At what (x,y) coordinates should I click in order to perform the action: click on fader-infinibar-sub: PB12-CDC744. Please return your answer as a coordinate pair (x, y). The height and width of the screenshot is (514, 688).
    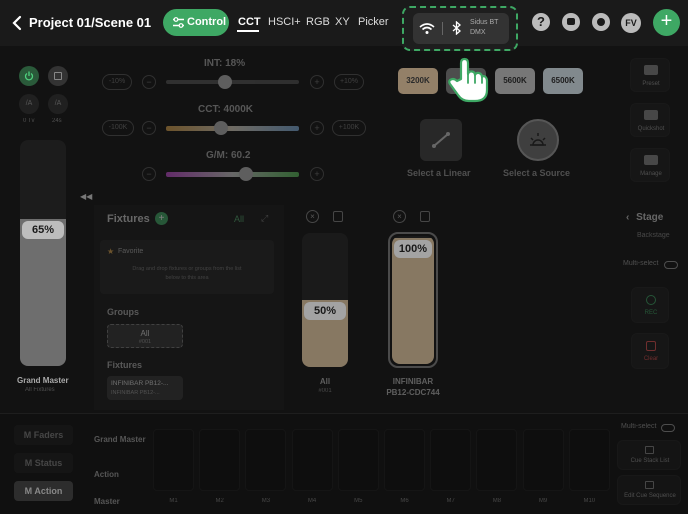
    Looking at the image, I should click on (413, 392).